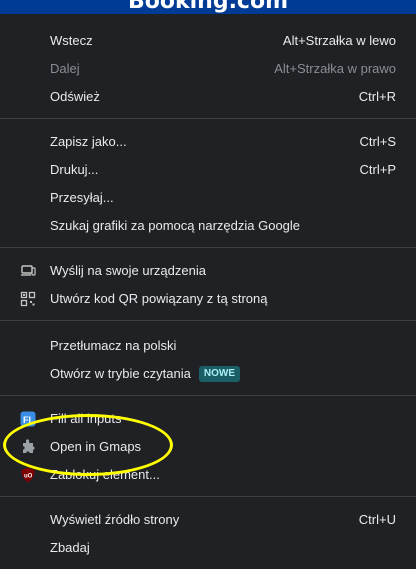  What do you see at coordinates (377, 169) in the screenshot?
I see `print-shortcut: Ctrl+P` at bounding box center [377, 169].